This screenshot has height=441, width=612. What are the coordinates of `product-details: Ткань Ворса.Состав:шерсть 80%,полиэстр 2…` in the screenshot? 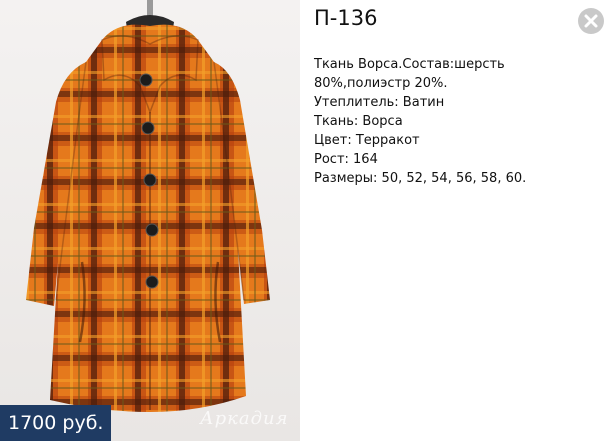 It's located at (459, 121).